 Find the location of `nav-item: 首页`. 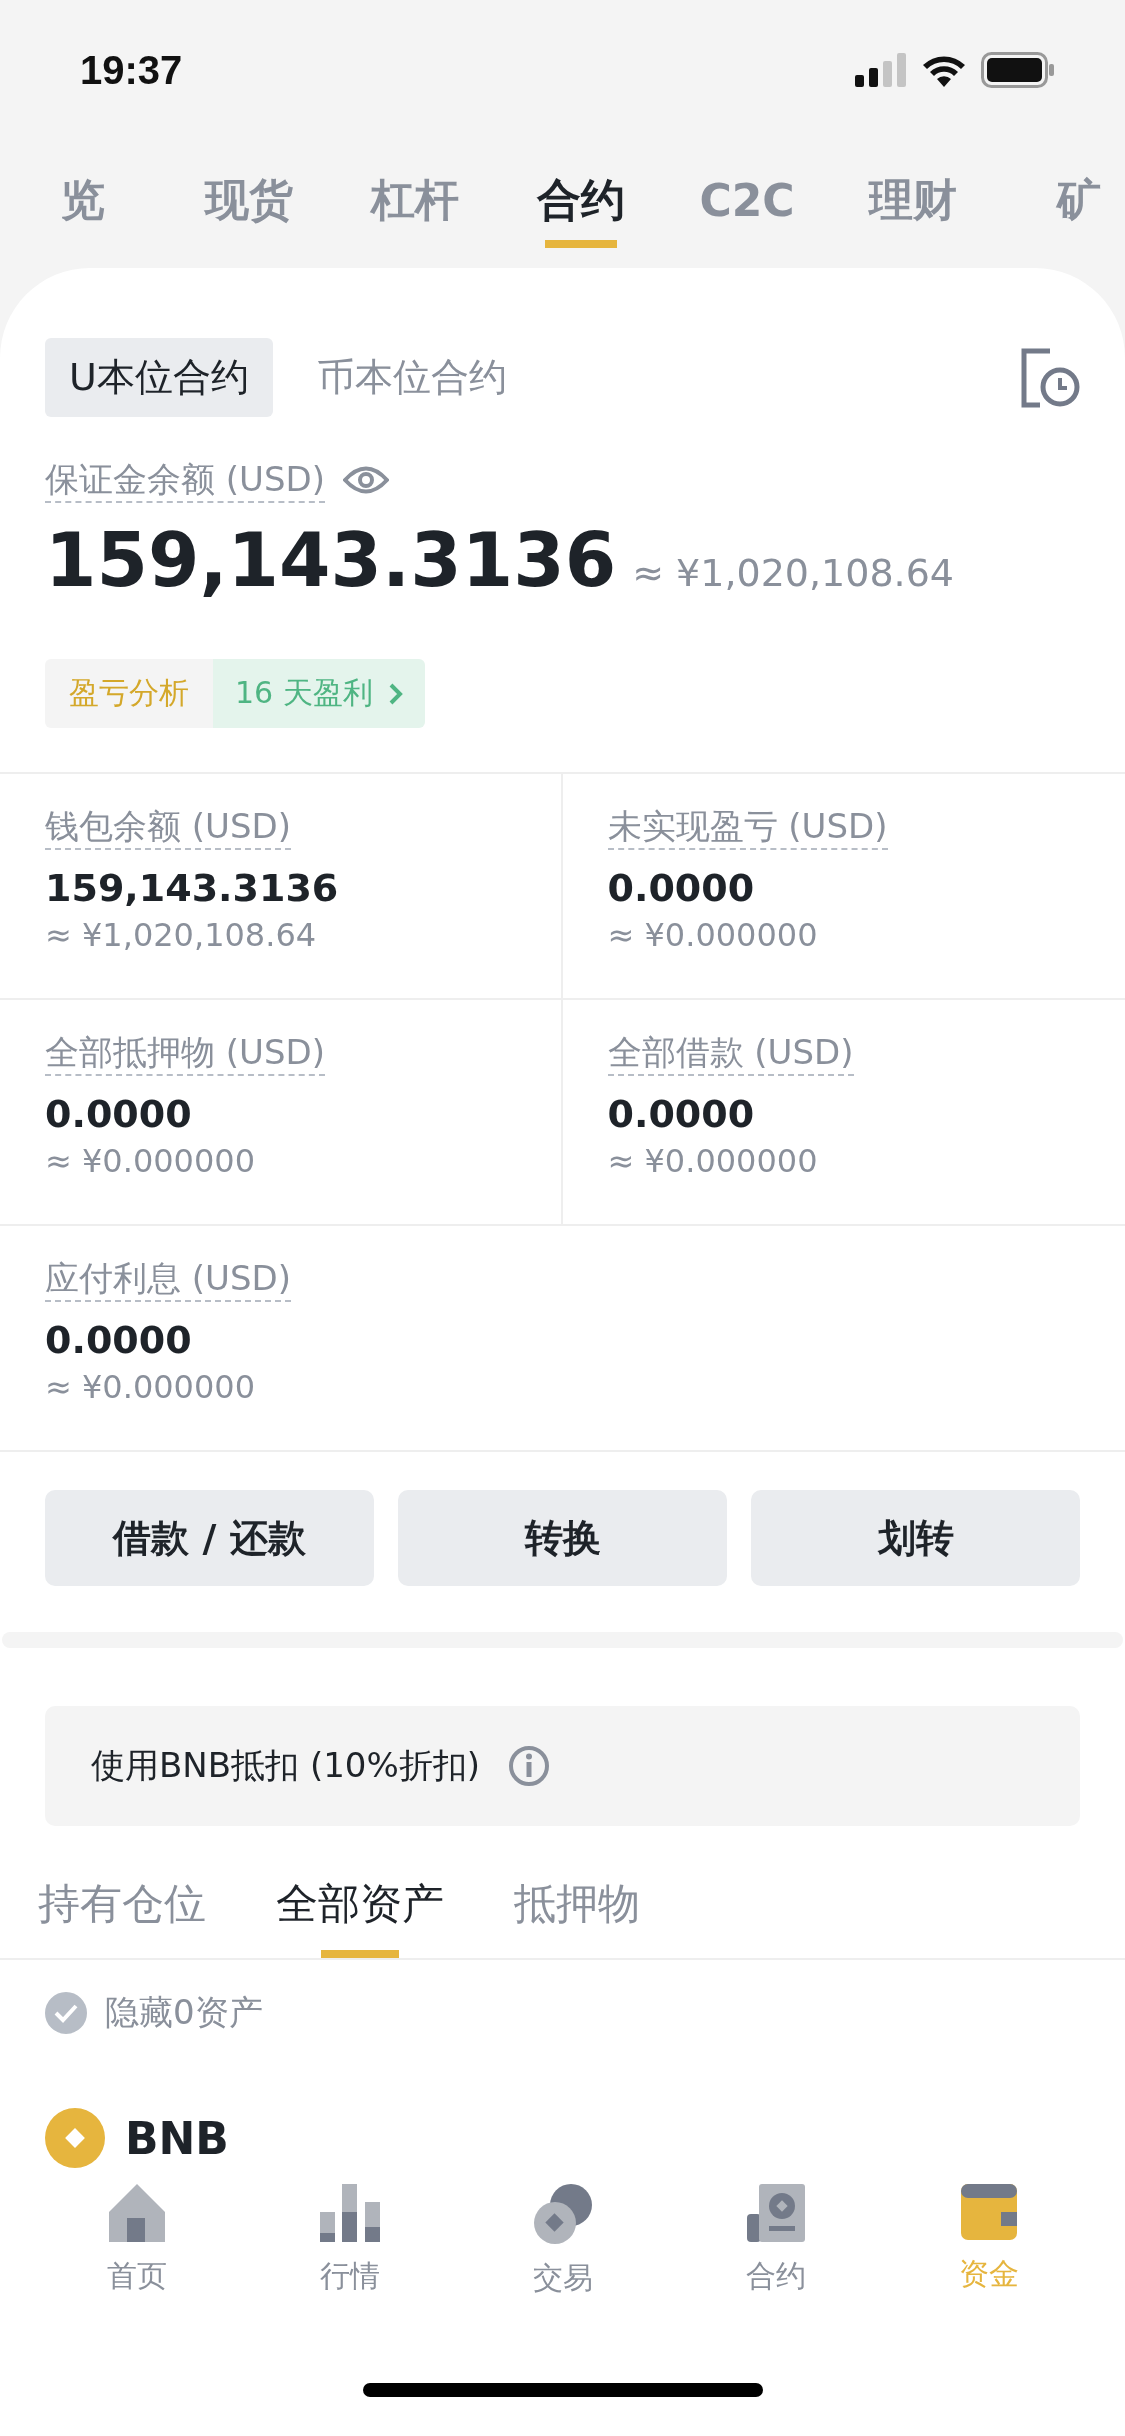

nav-item: 首页 is located at coordinates (136, 2241).